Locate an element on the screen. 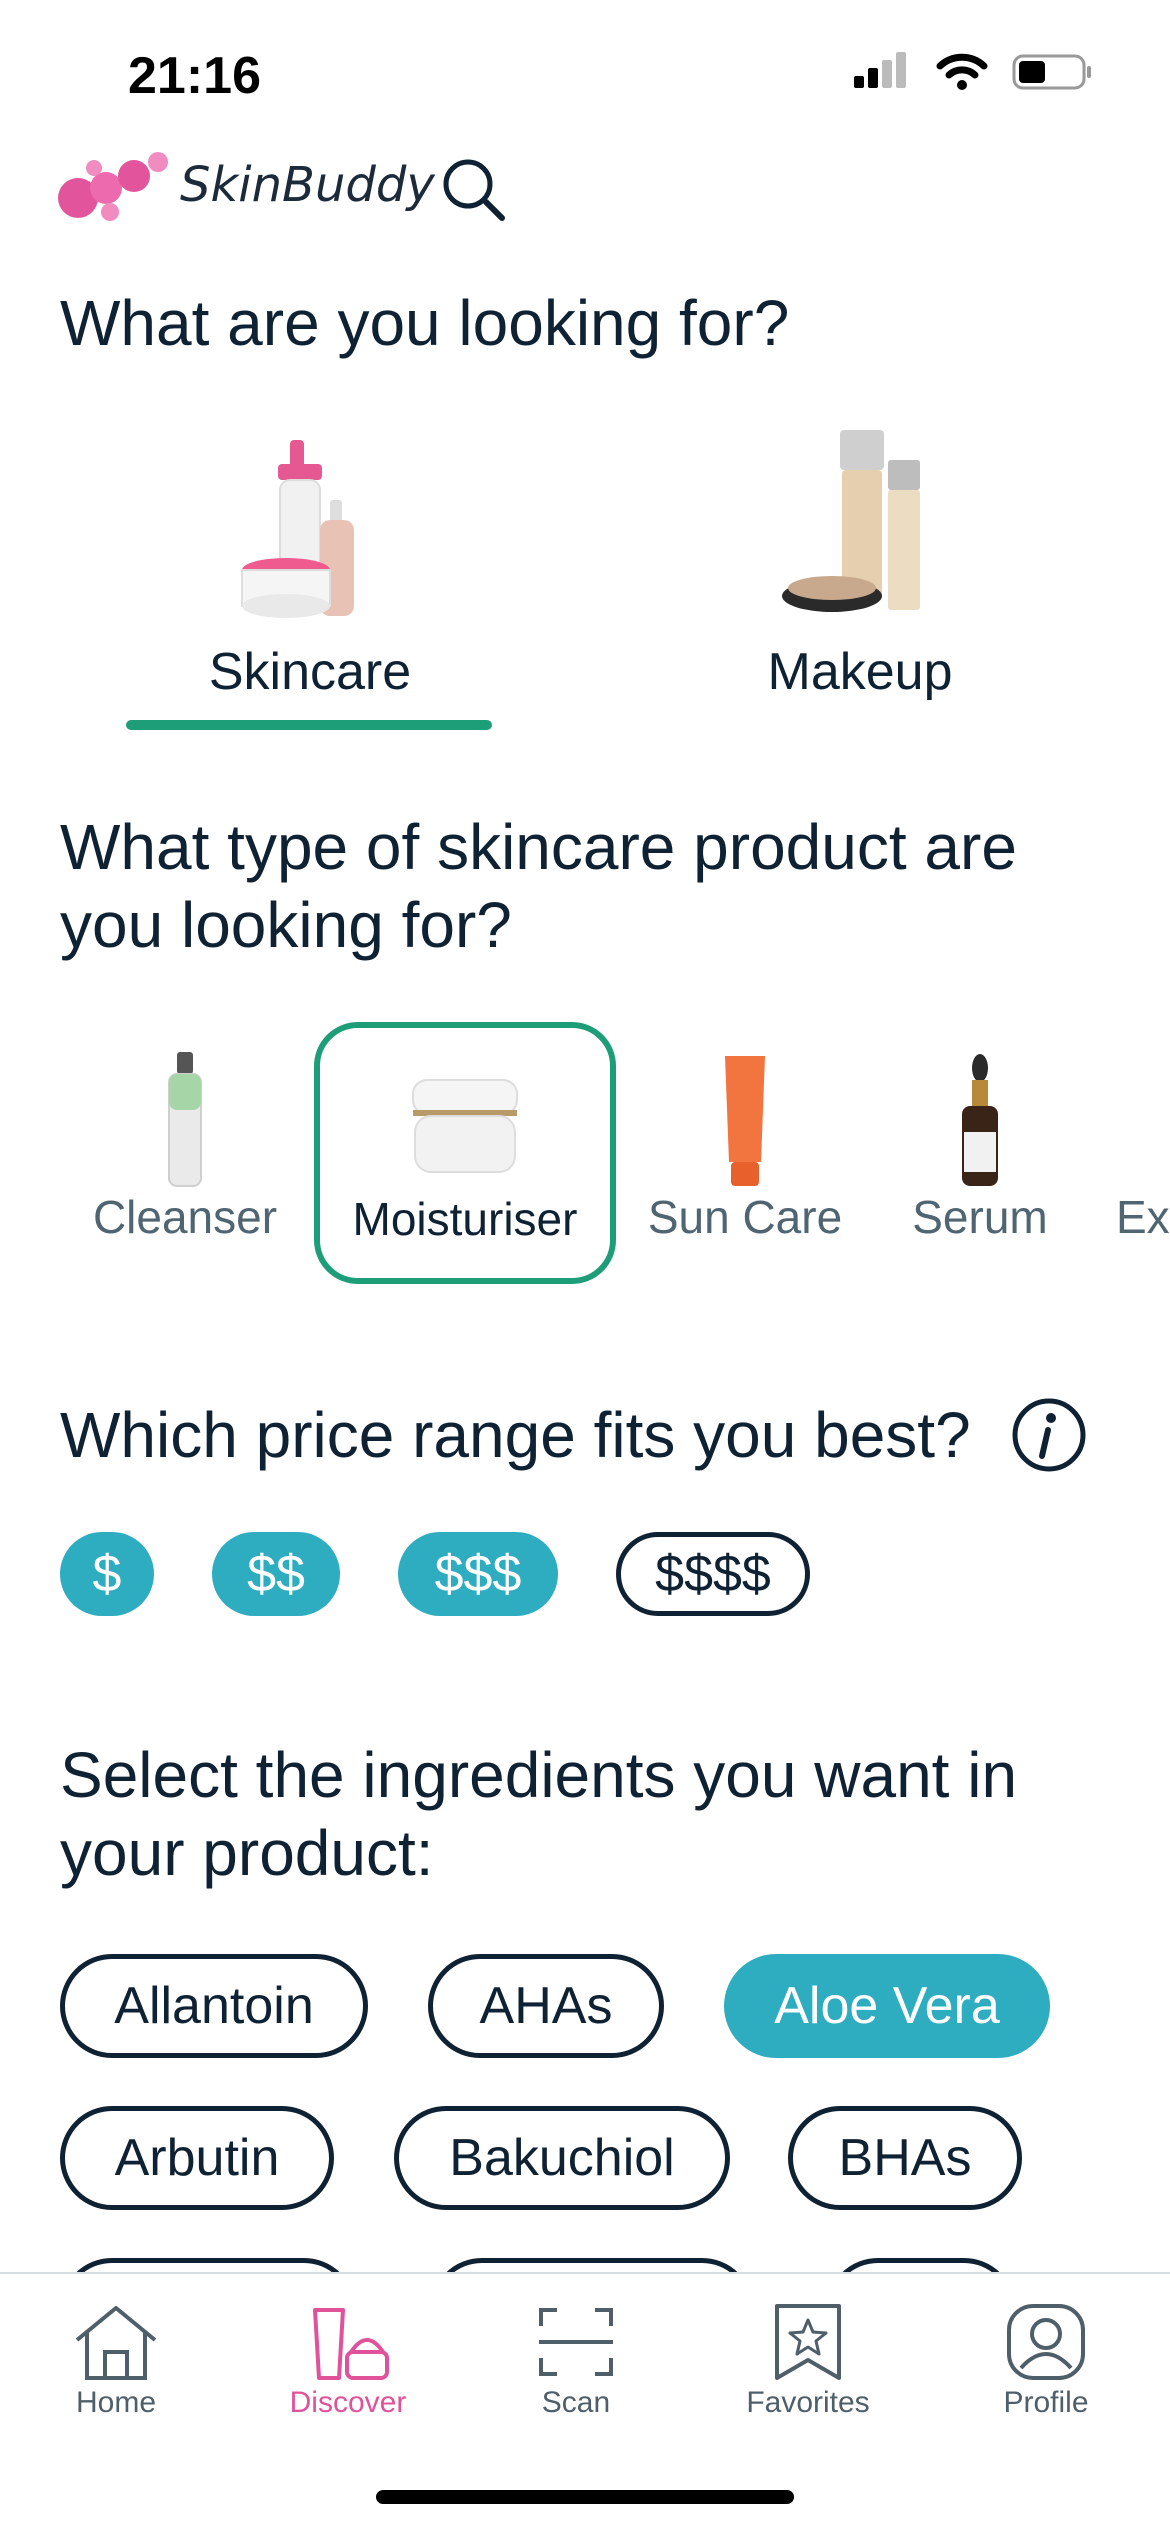 Image resolution: width=1170 pixels, height=2534 pixels. category-selected-underline is located at coordinates (309, 725).